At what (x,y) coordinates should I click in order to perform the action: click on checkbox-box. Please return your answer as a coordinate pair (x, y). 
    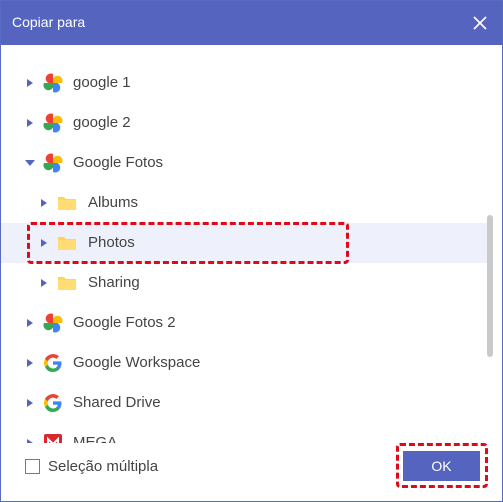
    Looking at the image, I should click on (32, 466).